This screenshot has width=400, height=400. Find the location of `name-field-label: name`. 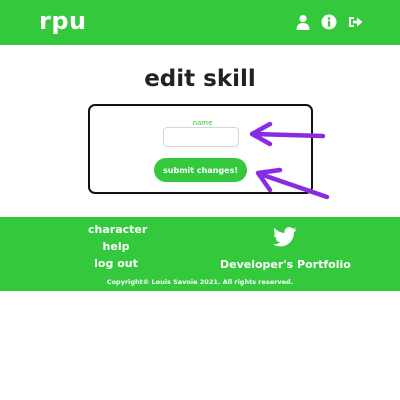

name-field-label: name is located at coordinates (202, 123).